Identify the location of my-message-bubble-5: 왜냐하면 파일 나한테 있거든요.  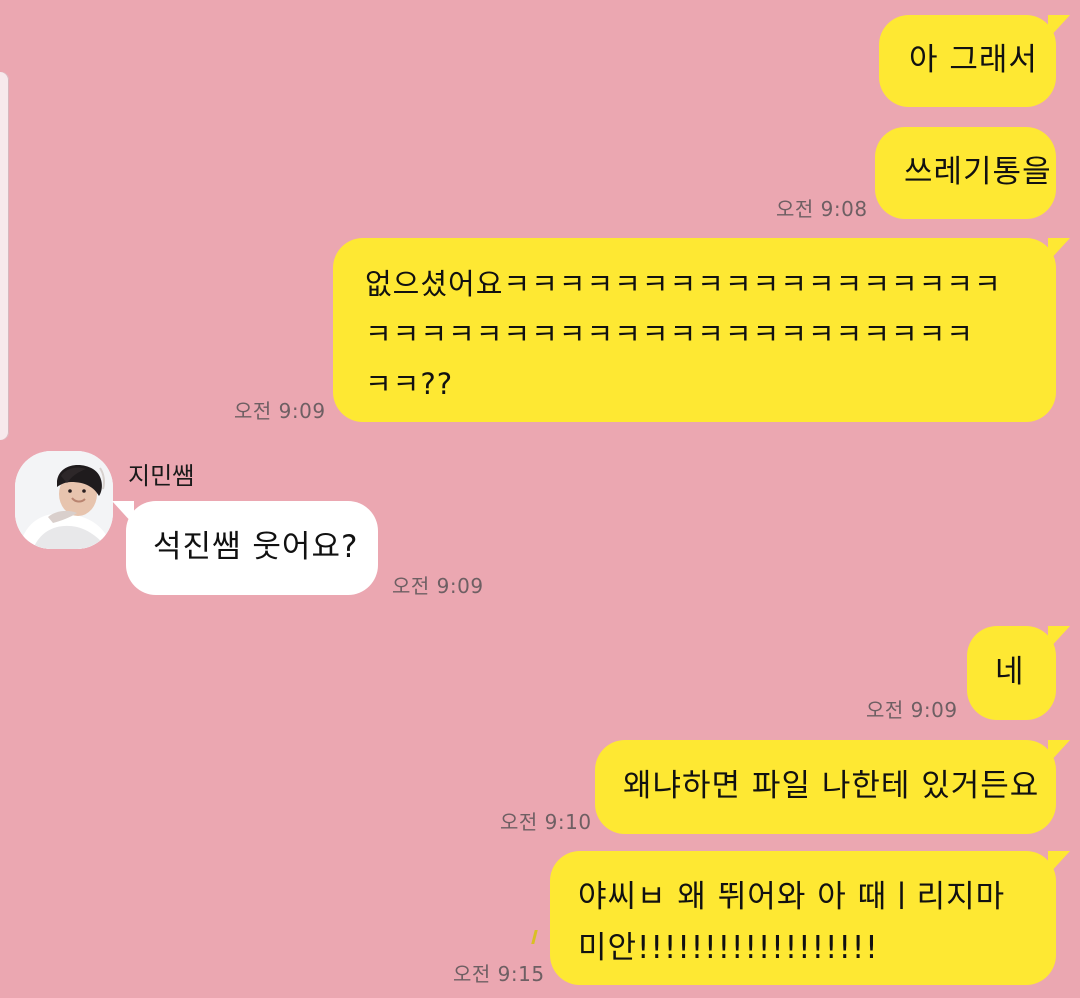
(832, 787).